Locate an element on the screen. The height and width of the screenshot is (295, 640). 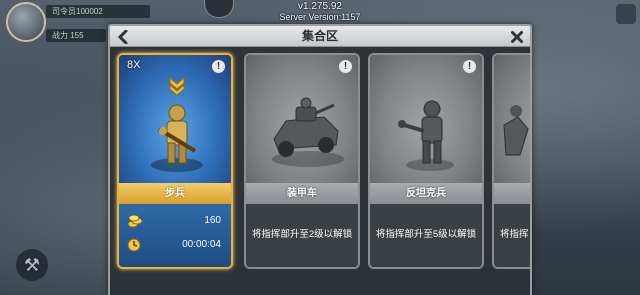
panel-header: 集合区 is located at coordinates (320, 36).